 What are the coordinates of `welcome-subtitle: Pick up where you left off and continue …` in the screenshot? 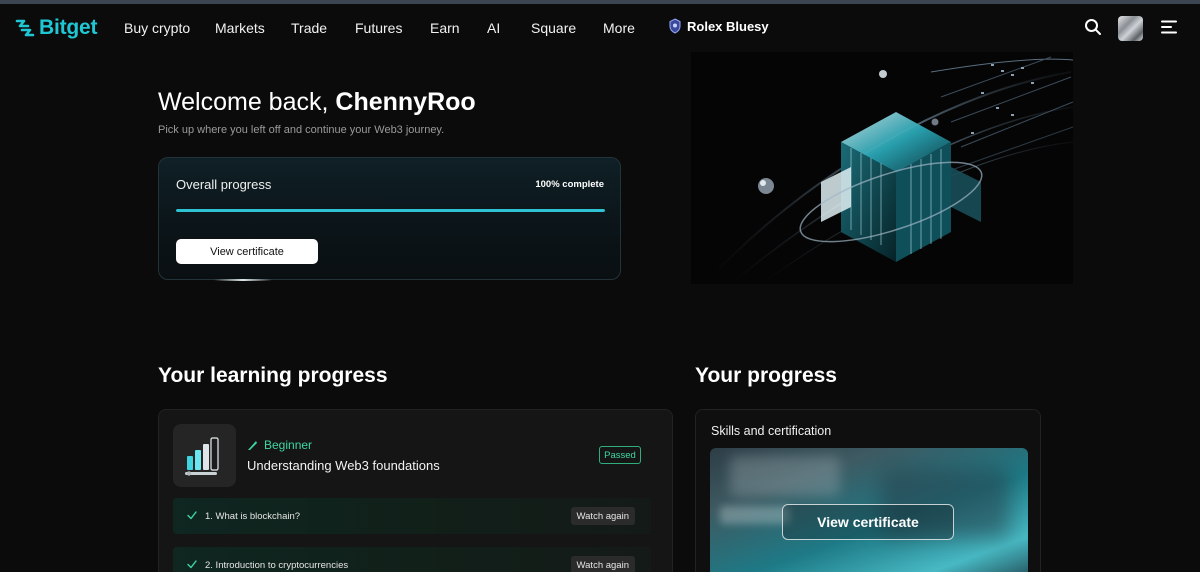 It's located at (301, 130).